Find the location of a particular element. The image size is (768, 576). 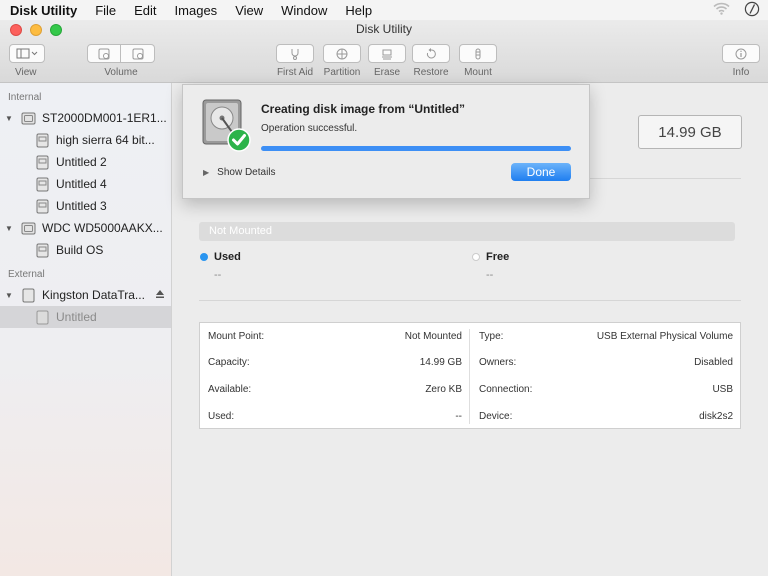

info-control: Info is located at coordinates (741, 61).